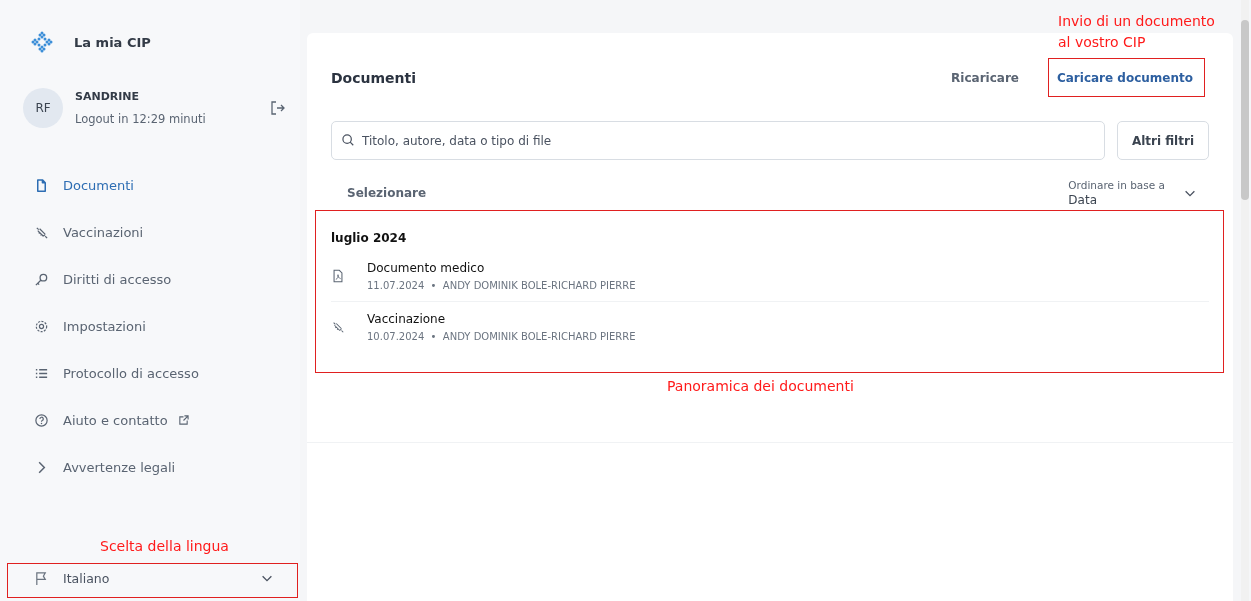 This screenshot has height=601, width=1251. Describe the element at coordinates (41, 373) in the screenshot. I see `list-icon` at that location.